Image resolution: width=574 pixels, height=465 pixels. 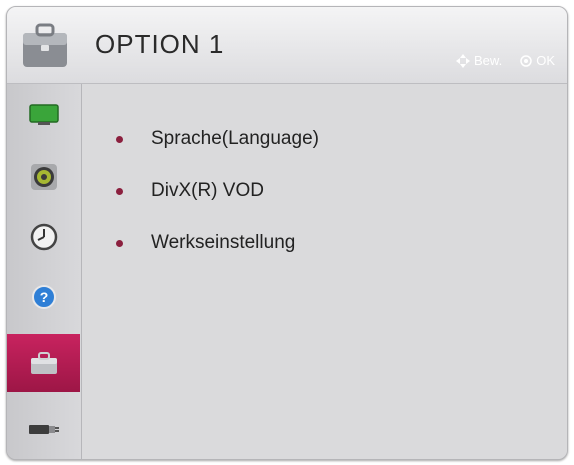 I want to click on menu-item-label: DivX(R) VOD, so click(x=207, y=190).